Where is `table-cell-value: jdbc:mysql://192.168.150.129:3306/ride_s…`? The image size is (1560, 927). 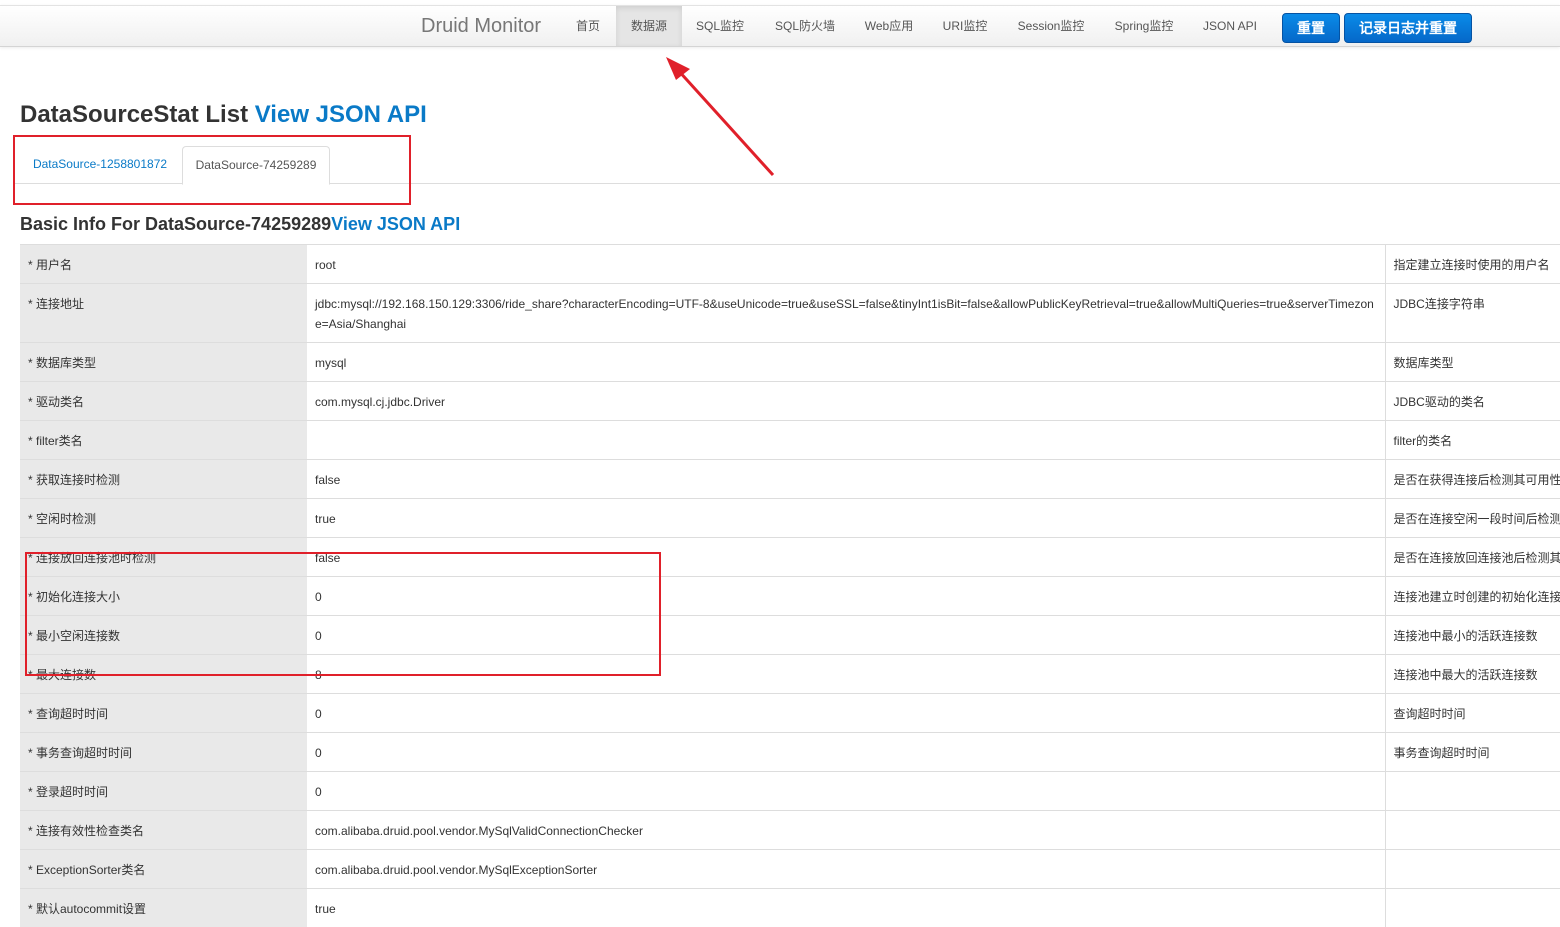
table-cell-value: jdbc:mysql://192.168.150.129:3306/ride_s… is located at coordinates (846, 313).